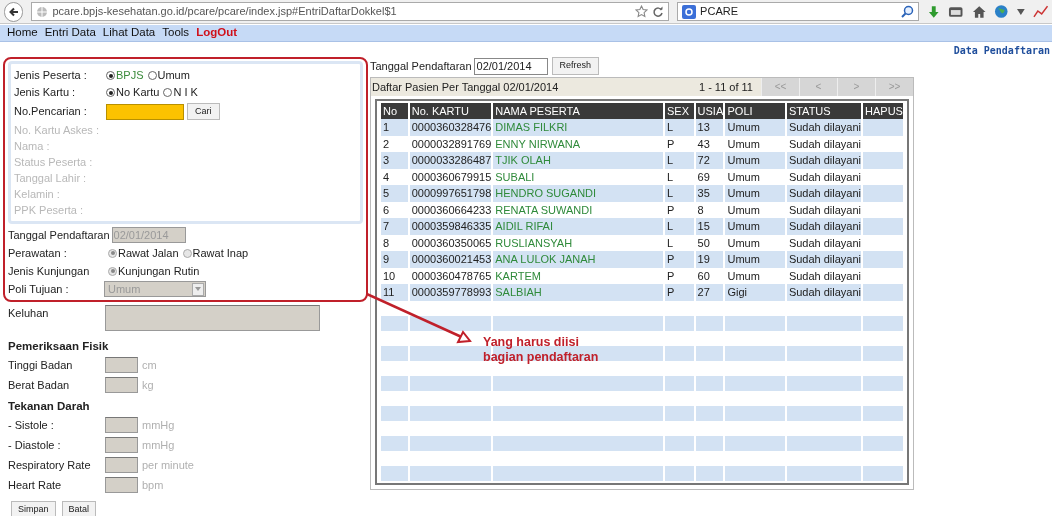 This screenshot has height=516, width=1052. What do you see at coordinates (176, 33) in the screenshot?
I see `menu-item: Tools` at bounding box center [176, 33].